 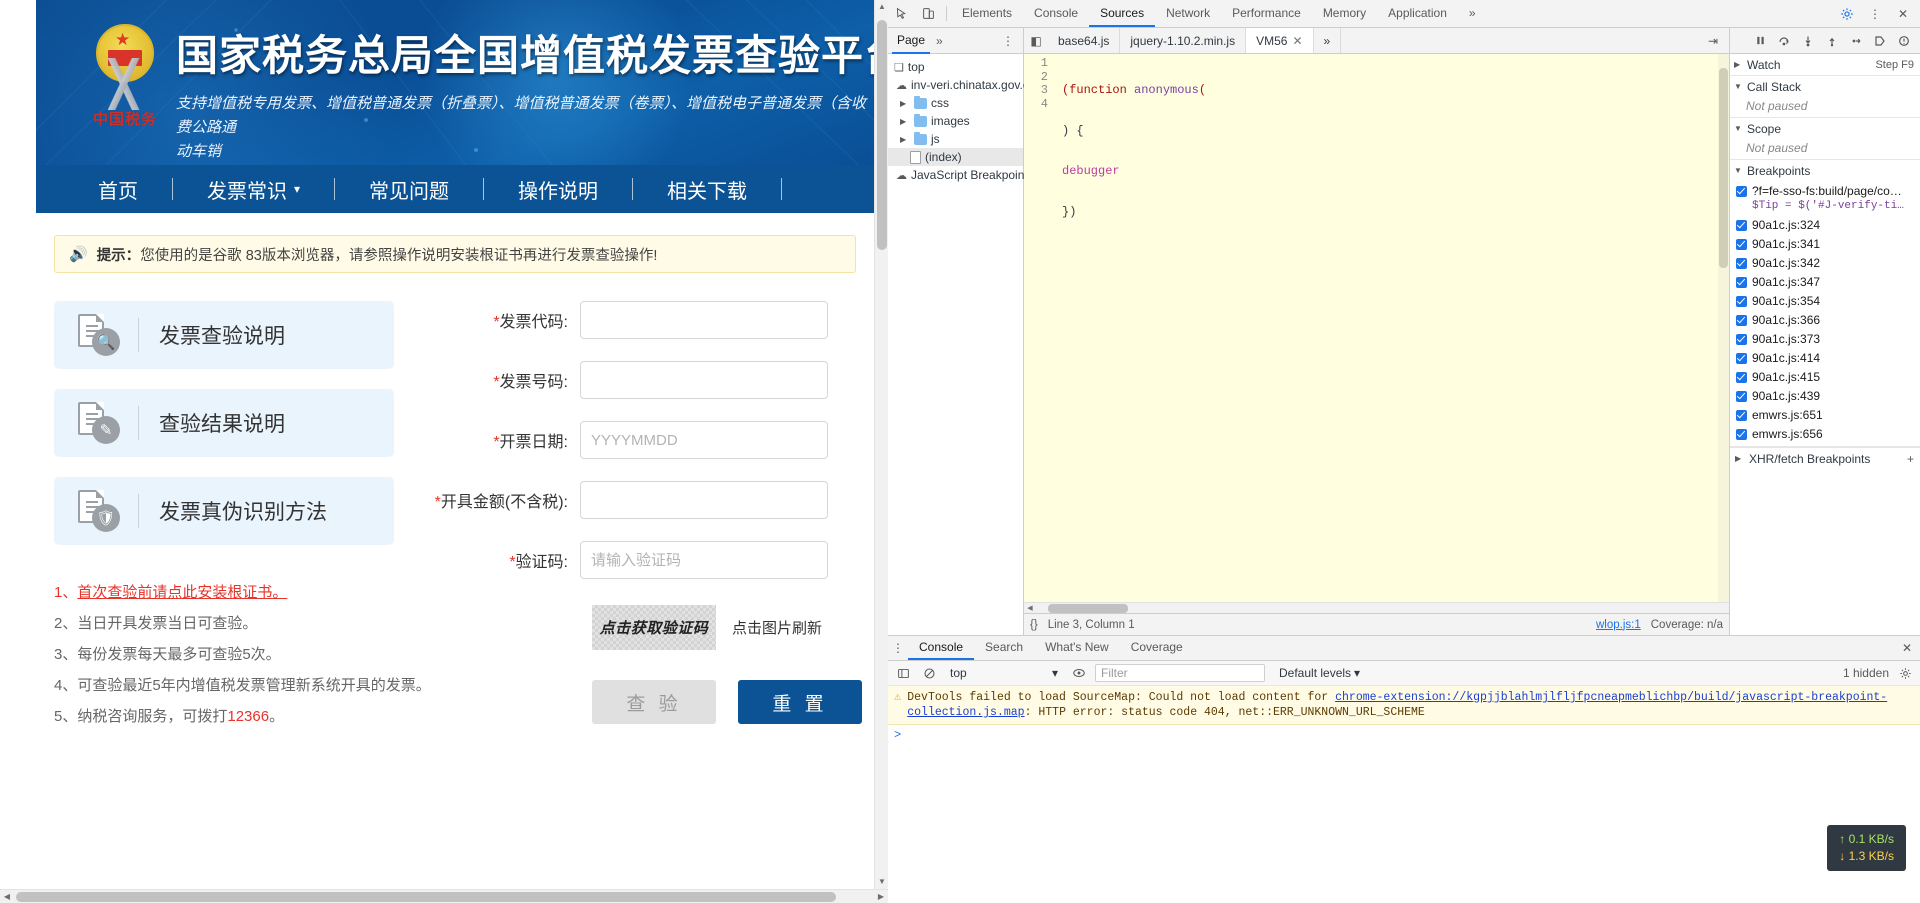 I want to click on editor-tab-base64: base64.js, so click(x=1084, y=40).